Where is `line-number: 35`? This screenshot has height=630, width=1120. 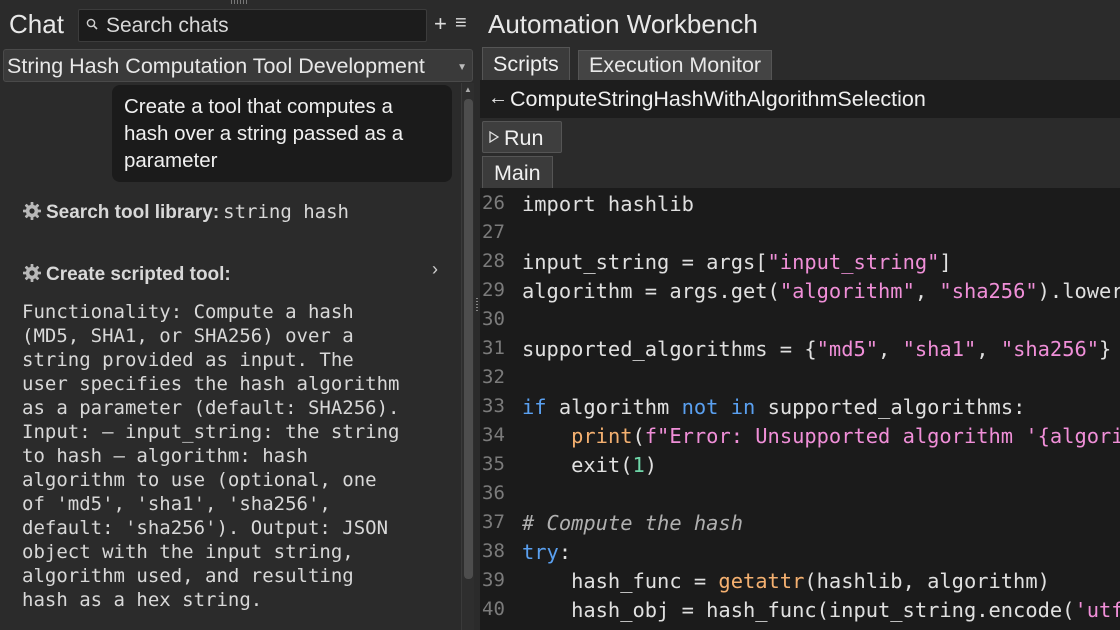
line-number: 35 is located at coordinates (493, 464).